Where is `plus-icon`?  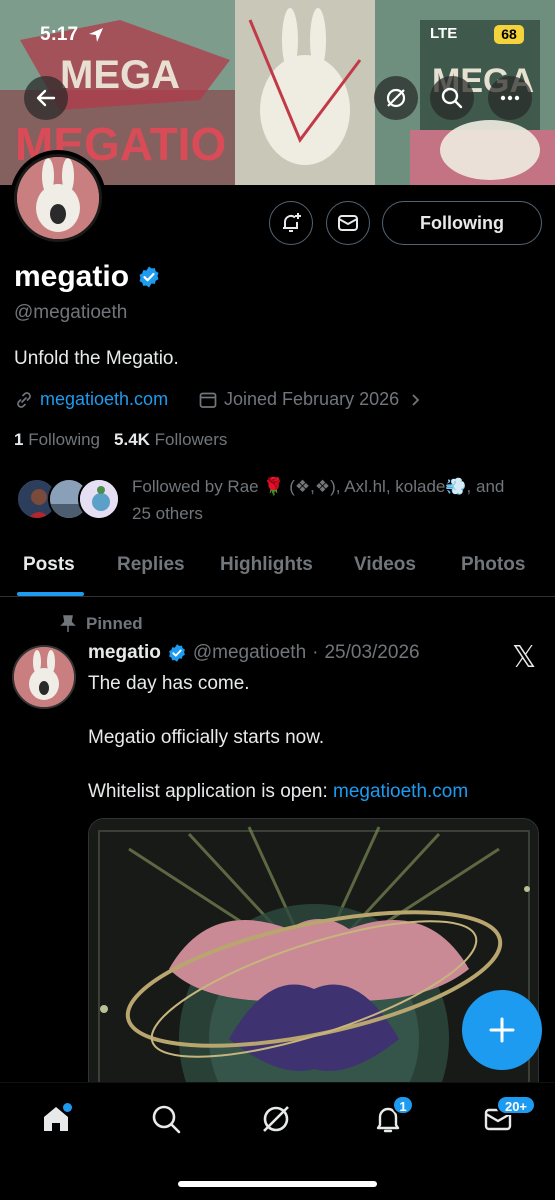 plus-icon is located at coordinates (502, 1030).